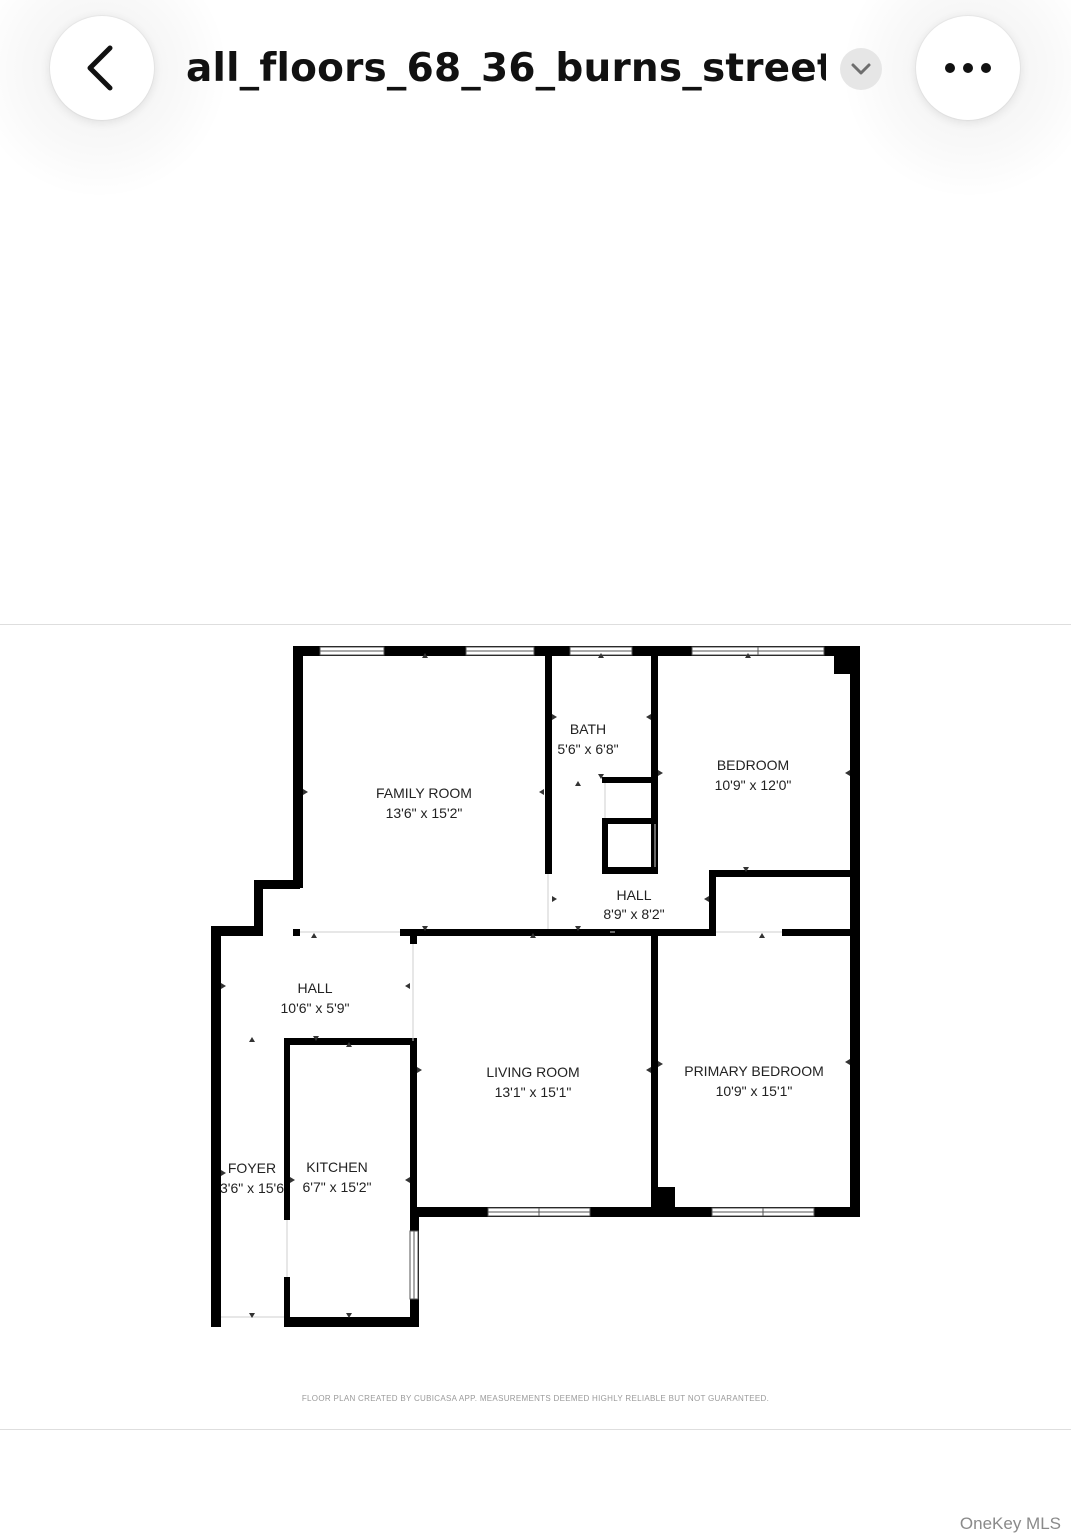  I want to click on room-name-bedroom: BEDROOM, so click(753, 765).